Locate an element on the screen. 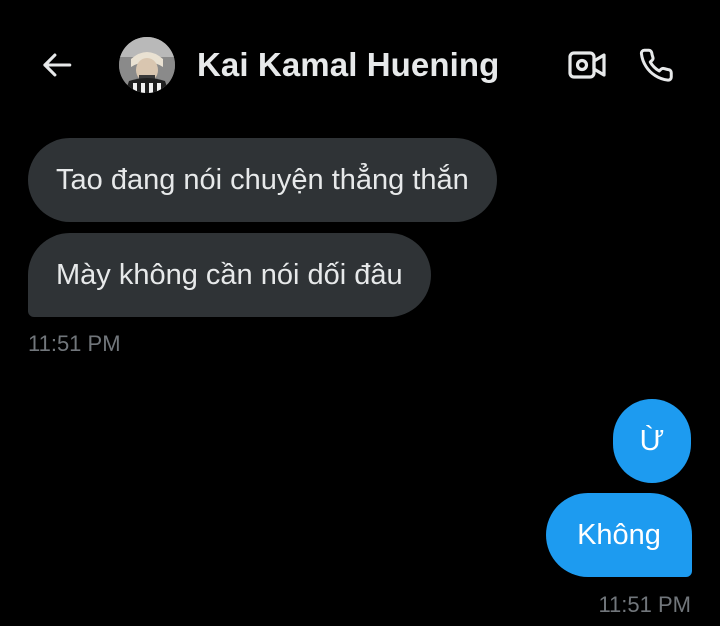 This screenshot has height=626, width=720. message-text: Không is located at coordinates (619, 535).